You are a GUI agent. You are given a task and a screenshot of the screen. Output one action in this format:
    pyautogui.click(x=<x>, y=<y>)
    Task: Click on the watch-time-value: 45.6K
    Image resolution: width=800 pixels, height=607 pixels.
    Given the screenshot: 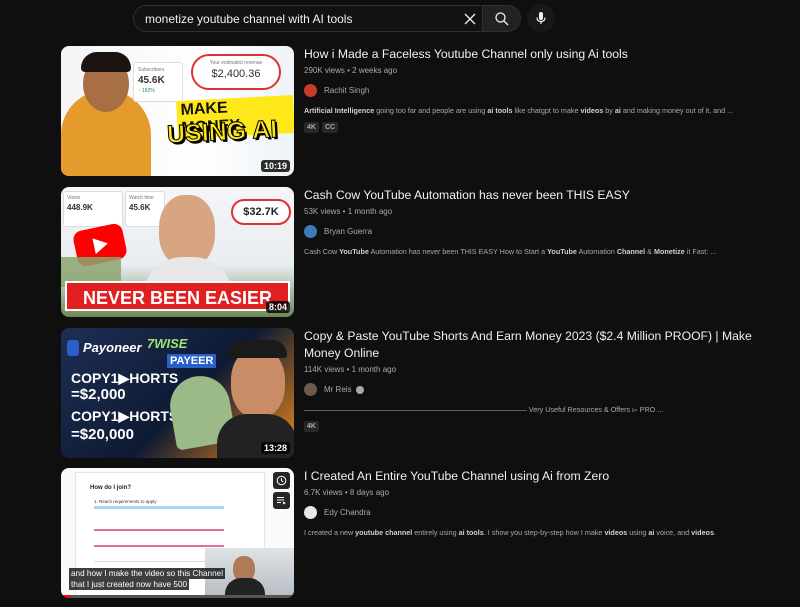 What is the action you would take?
    pyautogui.click(x=140, y=207)
    